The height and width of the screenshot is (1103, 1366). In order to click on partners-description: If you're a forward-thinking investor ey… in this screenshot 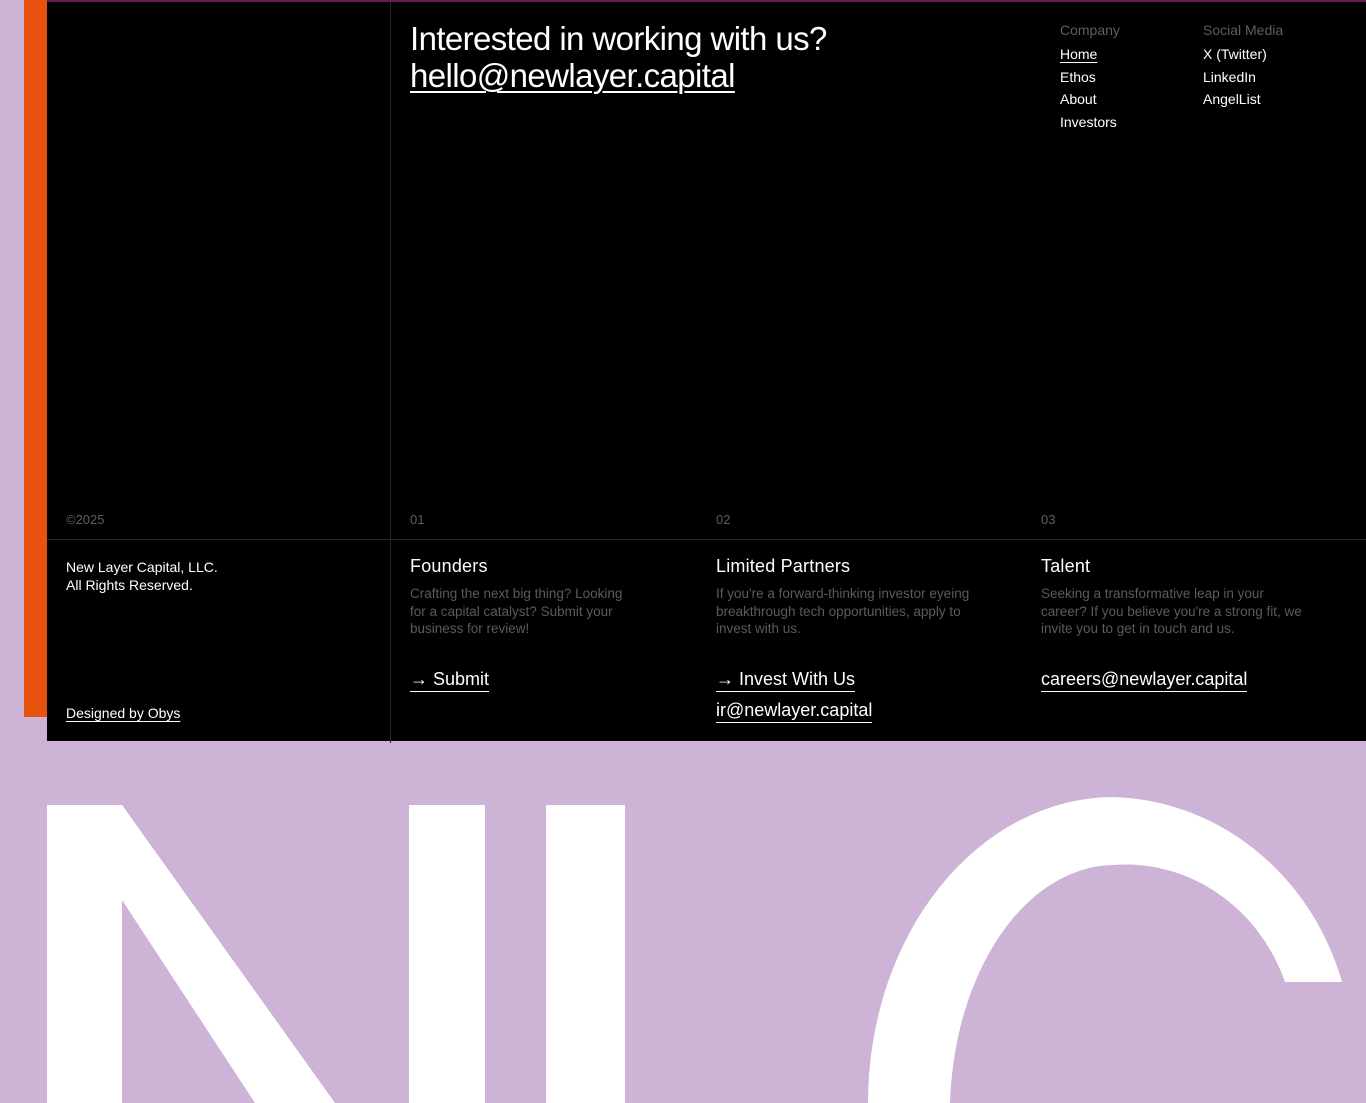, I will do `click(843, 611)`.